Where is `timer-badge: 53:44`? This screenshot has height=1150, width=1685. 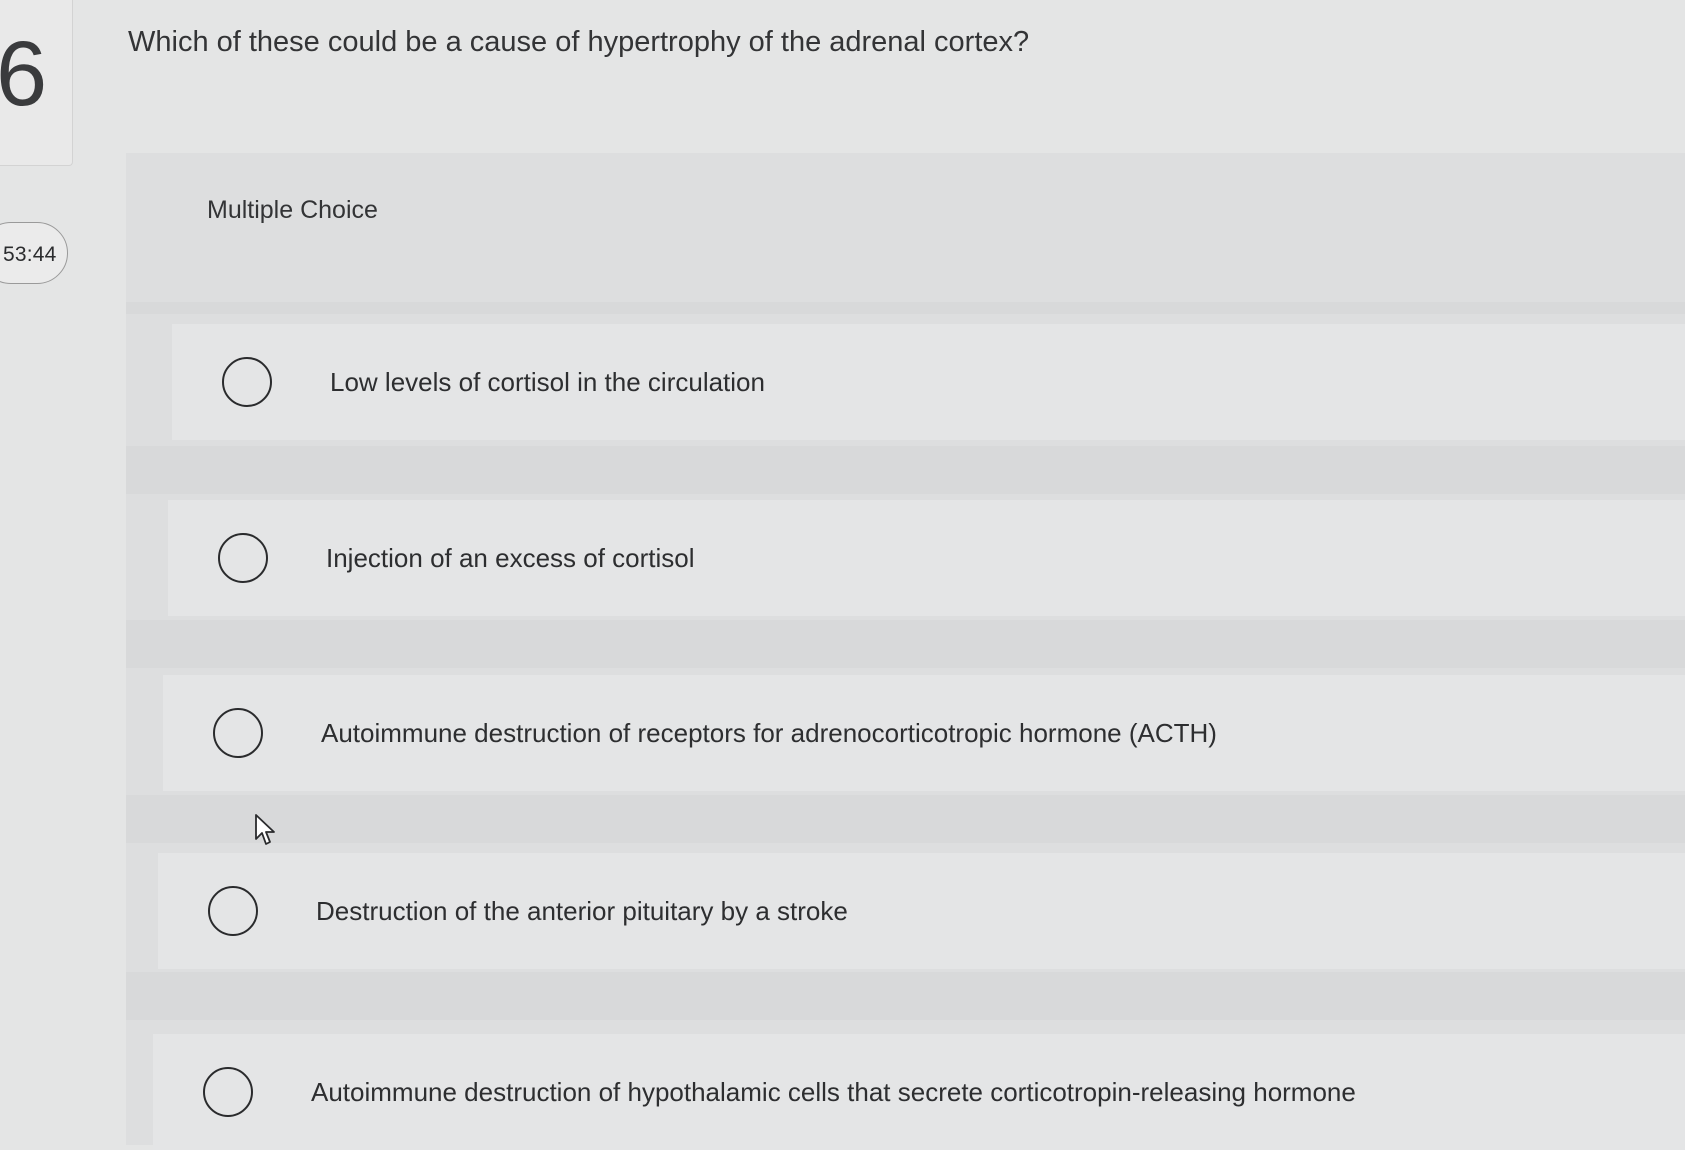 timer-badge: 53:44 is located at coordinates (34, 253).